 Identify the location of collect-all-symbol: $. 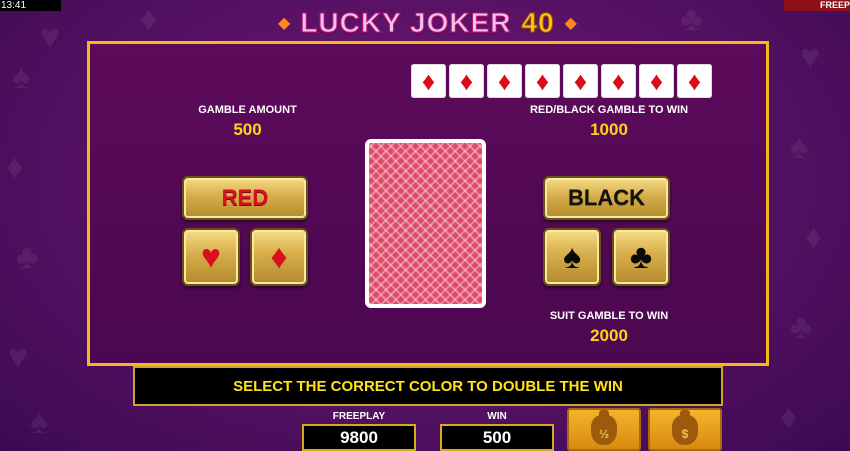
(685, 433).